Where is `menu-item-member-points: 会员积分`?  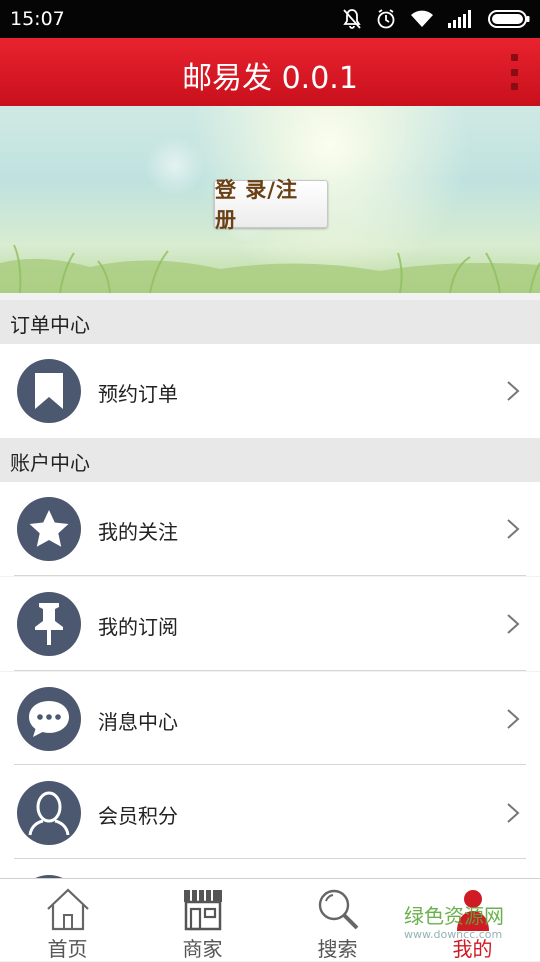 menu-item-member-points: 会员积分 is located at coordinates (270, 813).